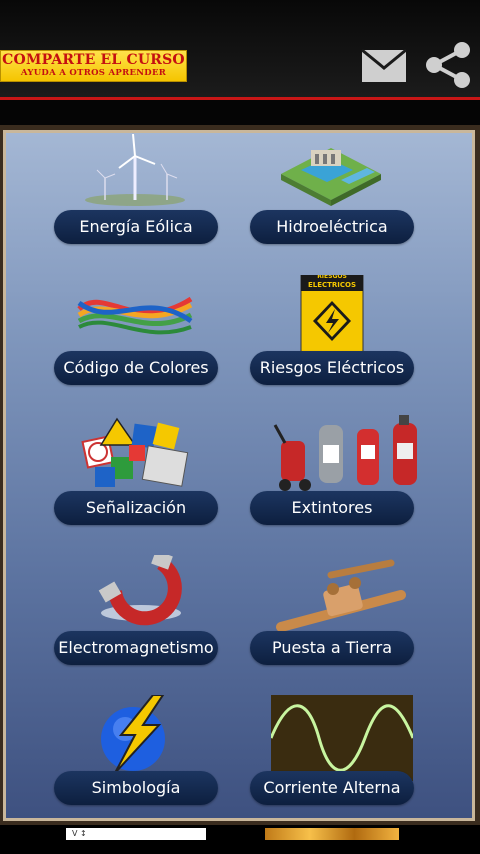 This screenshot has height=854, width=480. Describe the element at coordinates (135, 588) in the screenshot. I see `magnet-icon` at that location.